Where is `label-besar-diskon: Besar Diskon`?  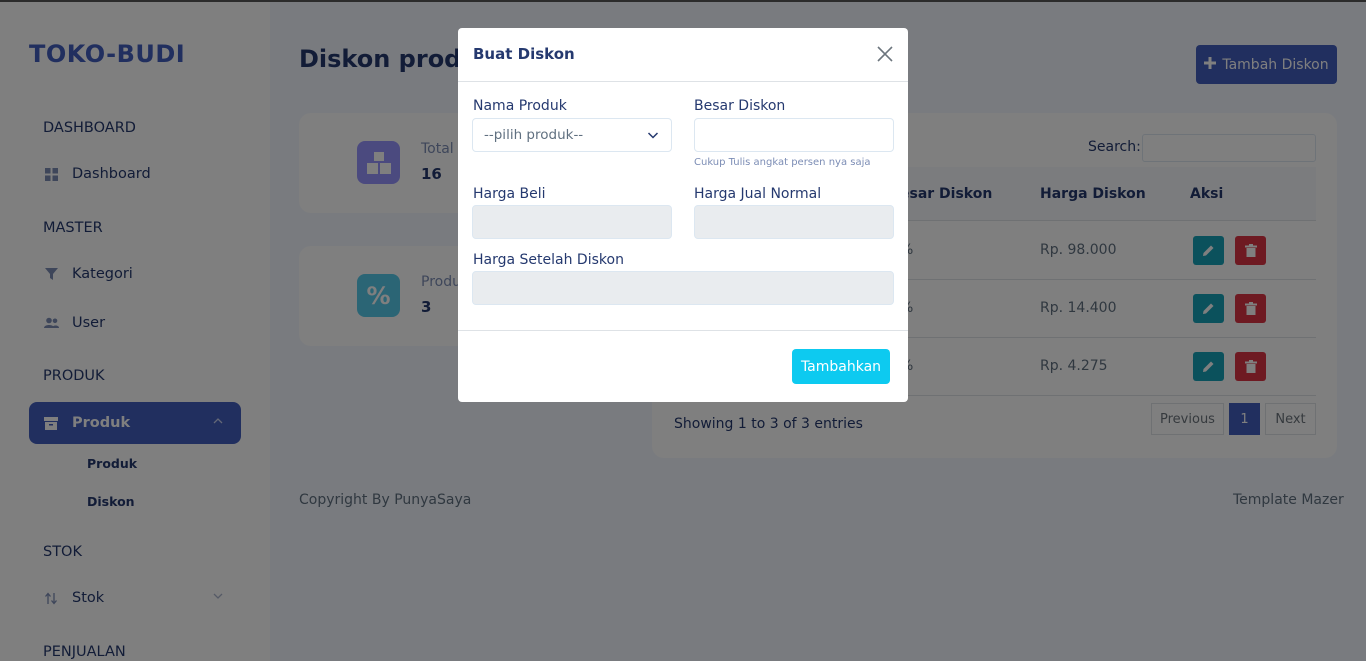
label-besar-diskon: Besar Diskon is located at coordinates (740, 106).